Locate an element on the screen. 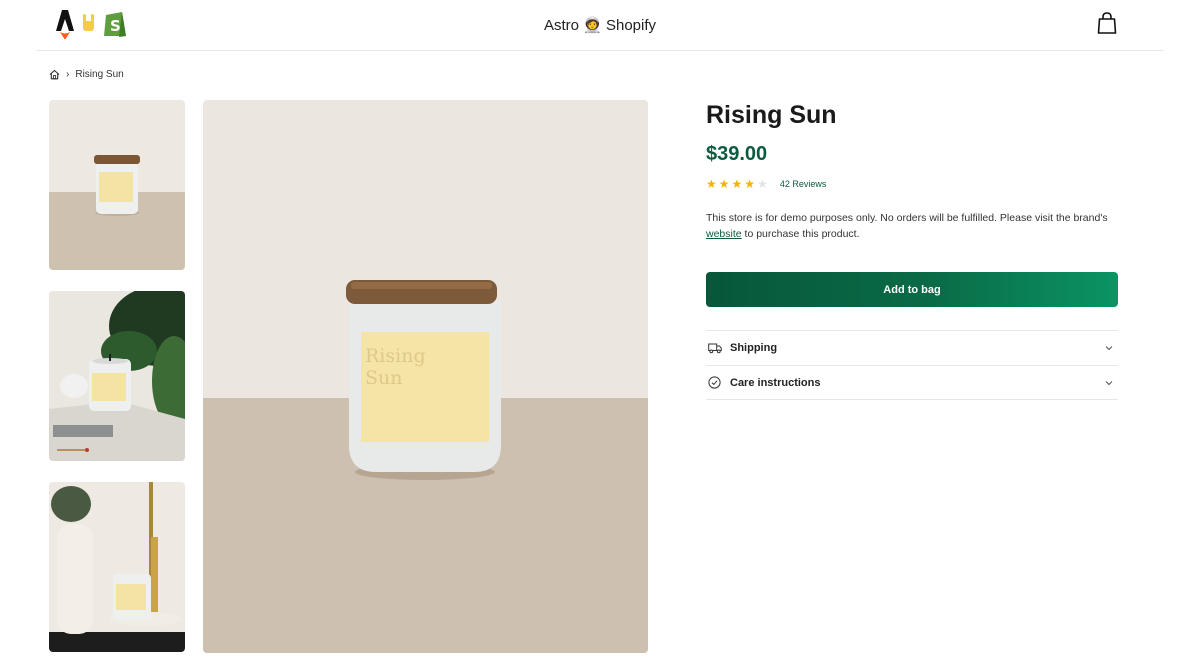 The image size is (1200, 667). accordion-shipping-label: Shipping is located at coordinates (754, 348).